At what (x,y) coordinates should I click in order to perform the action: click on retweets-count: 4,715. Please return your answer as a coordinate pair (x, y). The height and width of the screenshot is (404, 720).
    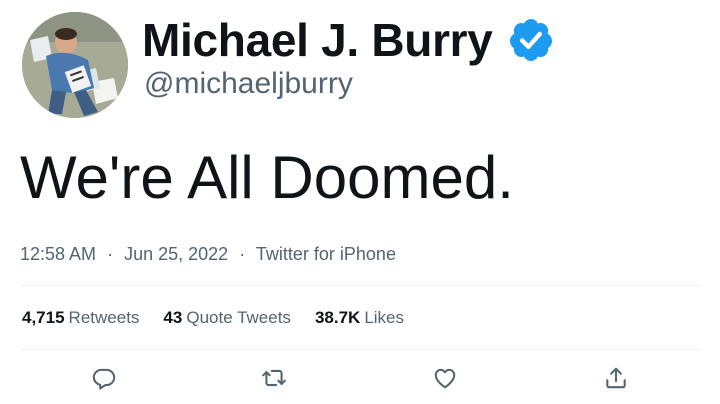
    Looking at the image, I should click on (43, 317).